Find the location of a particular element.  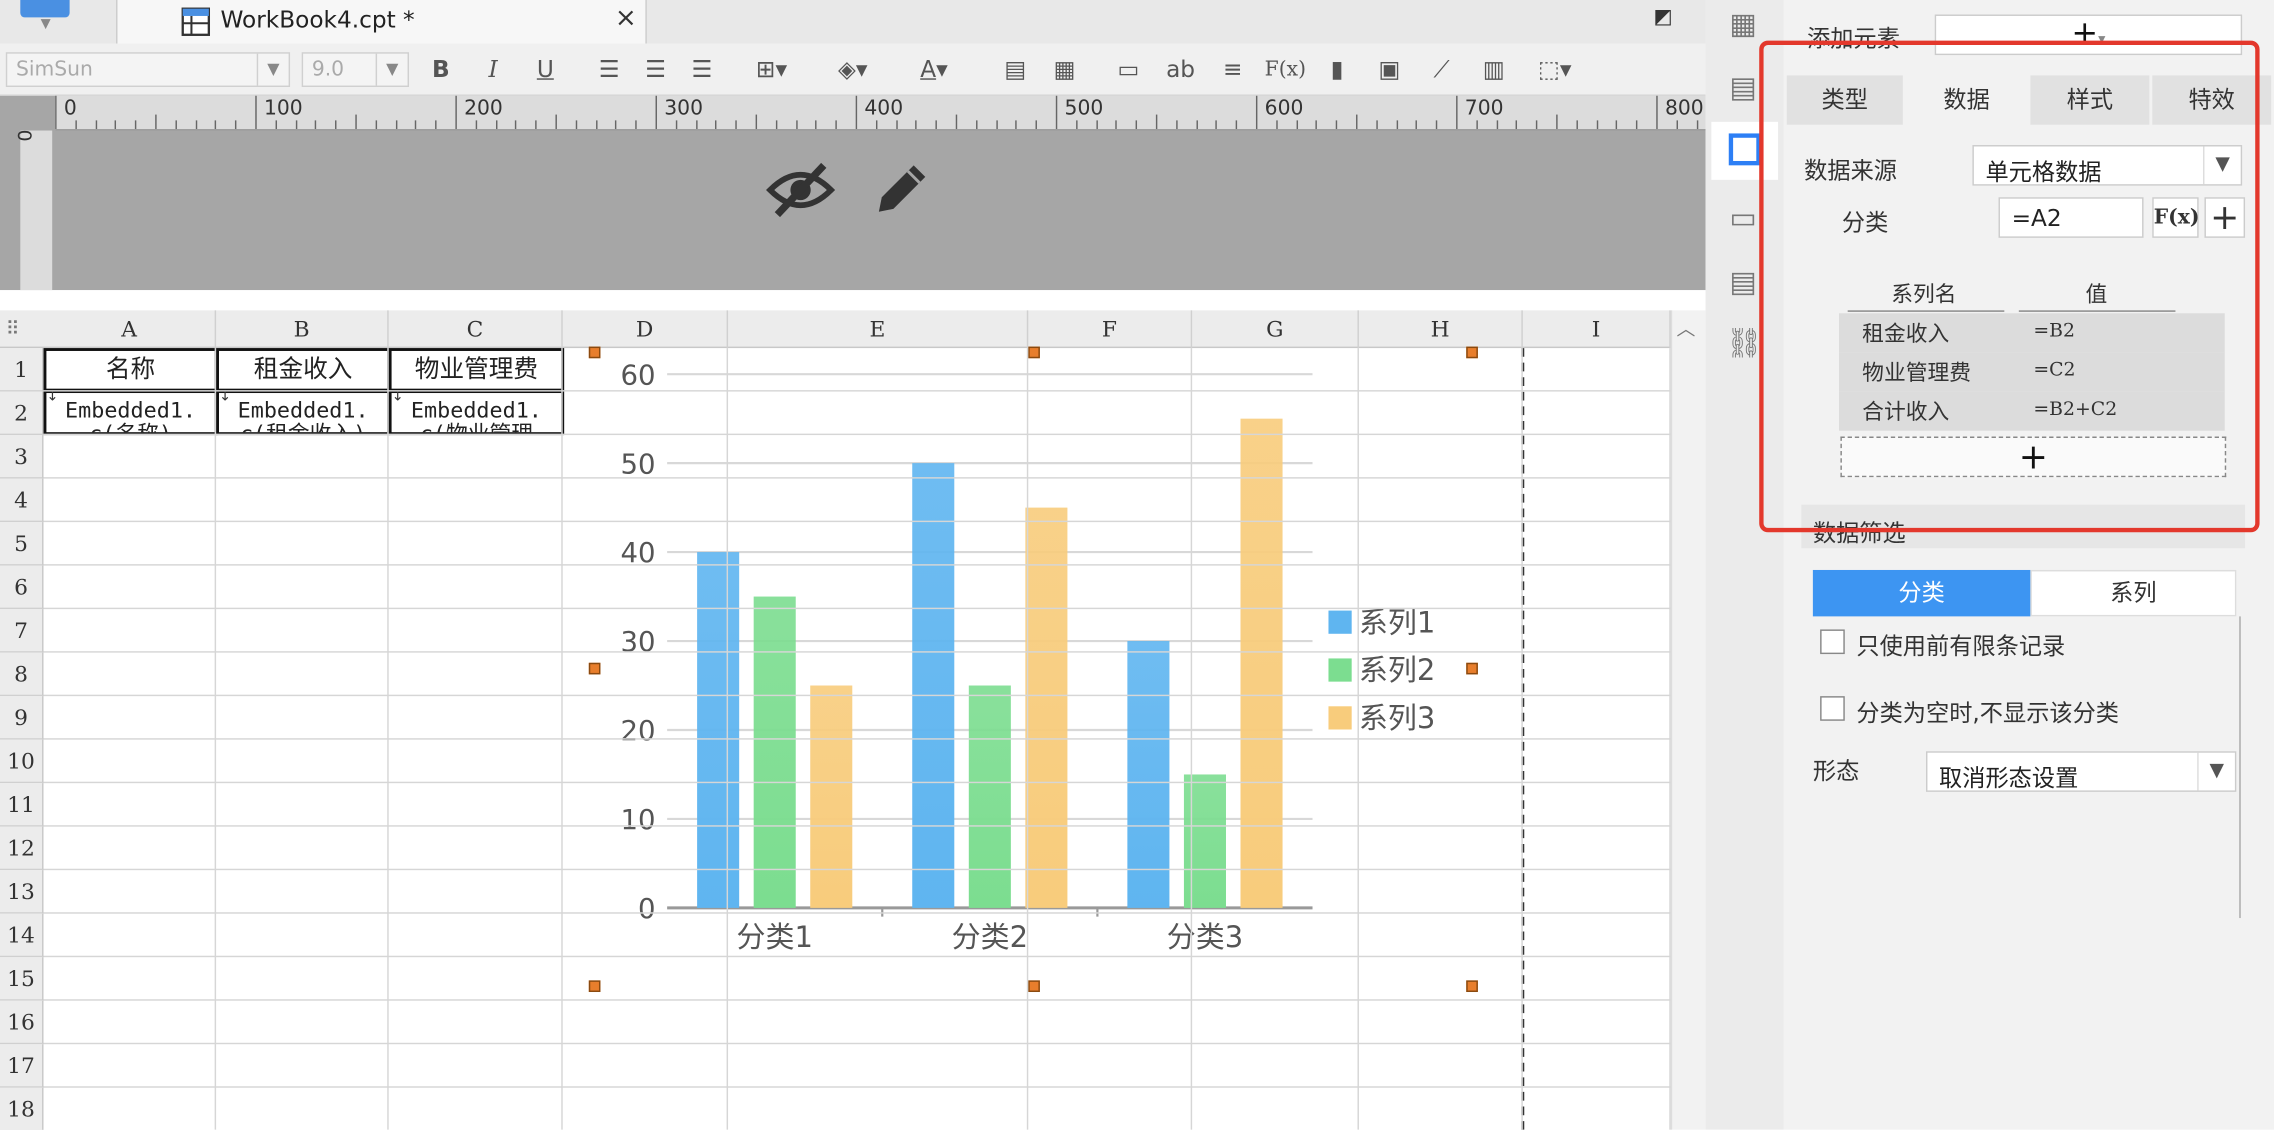

filter-tab-category: 分类 is located at coordinates (1921, 593).